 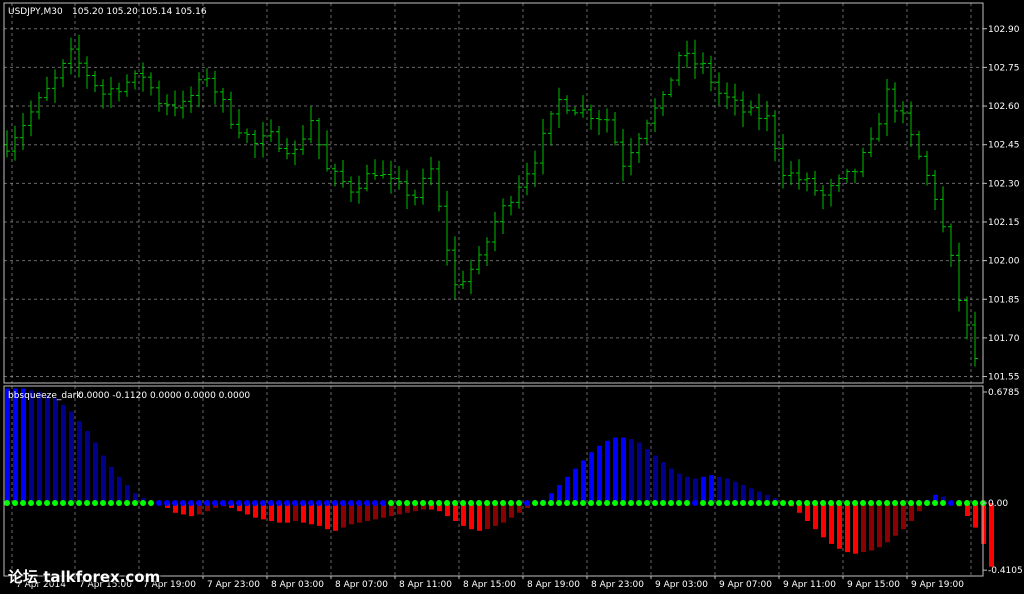 What do you see at coordinates (489, 585) in the screenshot?
I see `time-axis-label: 8 Apr 15:00` at bounding box center [489, 585].